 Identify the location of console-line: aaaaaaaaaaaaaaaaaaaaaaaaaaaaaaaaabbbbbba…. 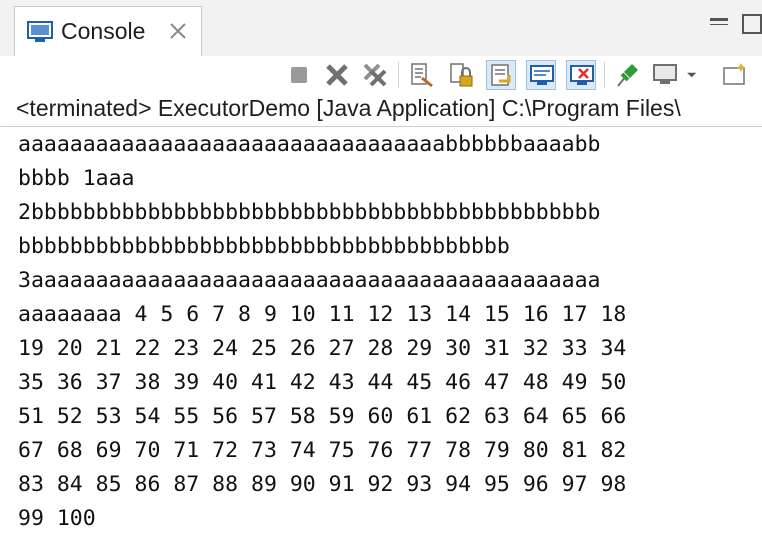
(309, 144).